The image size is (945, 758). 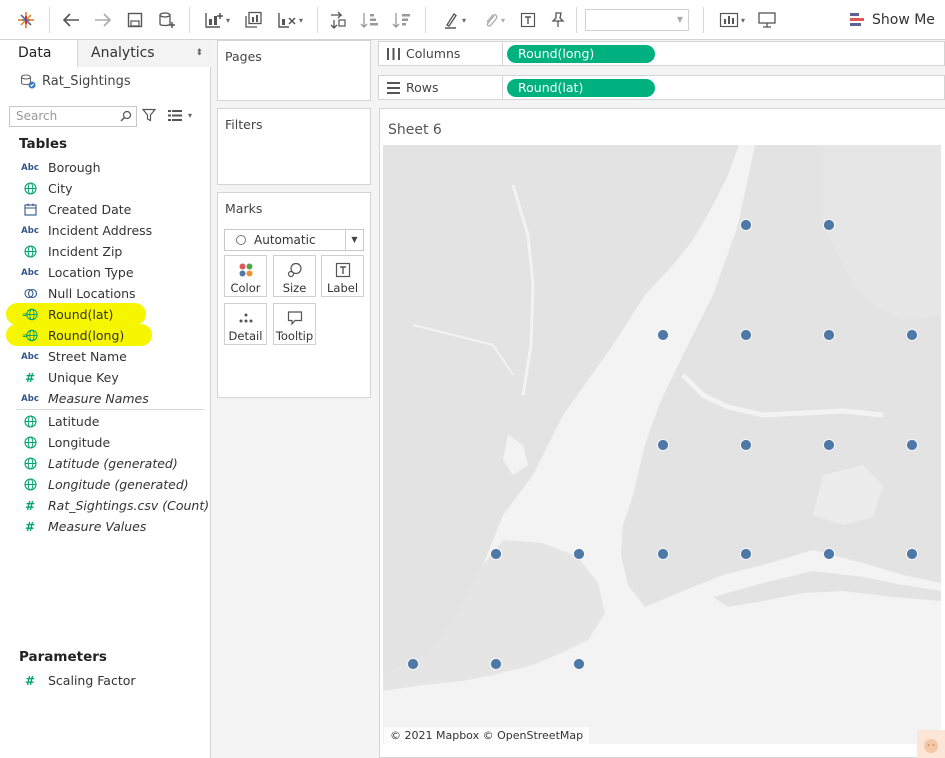 What do you see at coordinates (105, 188) in the screenshot?
I see `field-city: City` at bounding box center [105, 188].